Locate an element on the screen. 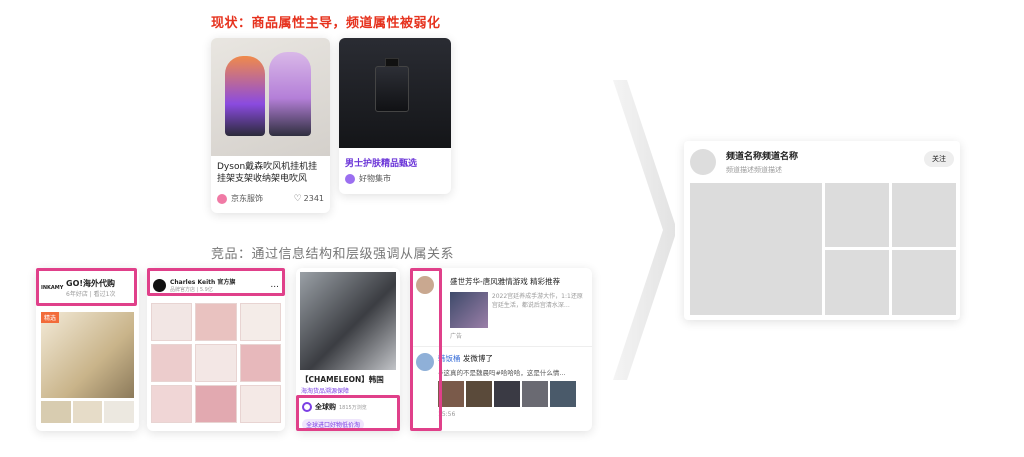  channel-image-grid is located at coordinates (823, 249).